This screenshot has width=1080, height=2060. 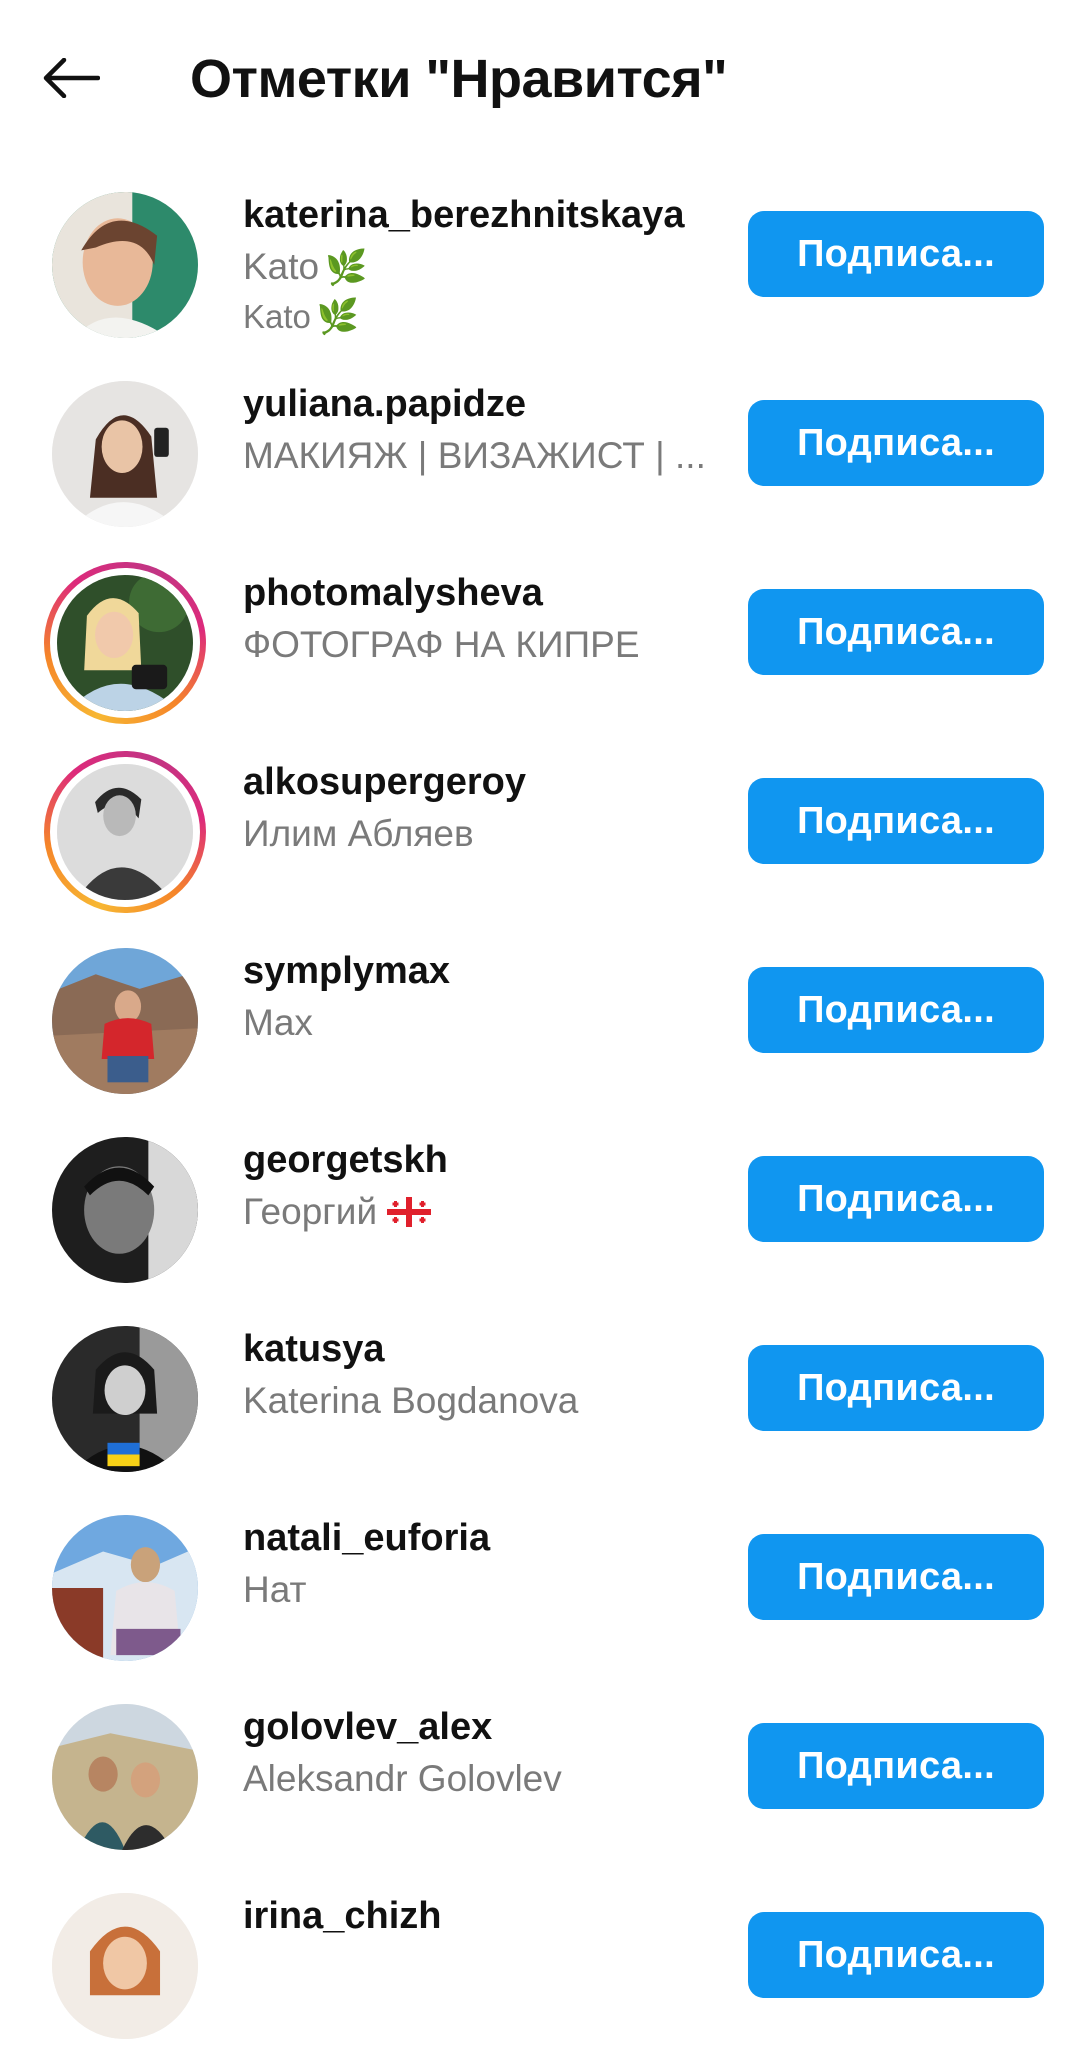 I want to click on username: georgetskh, so click(x=488, y=1160).